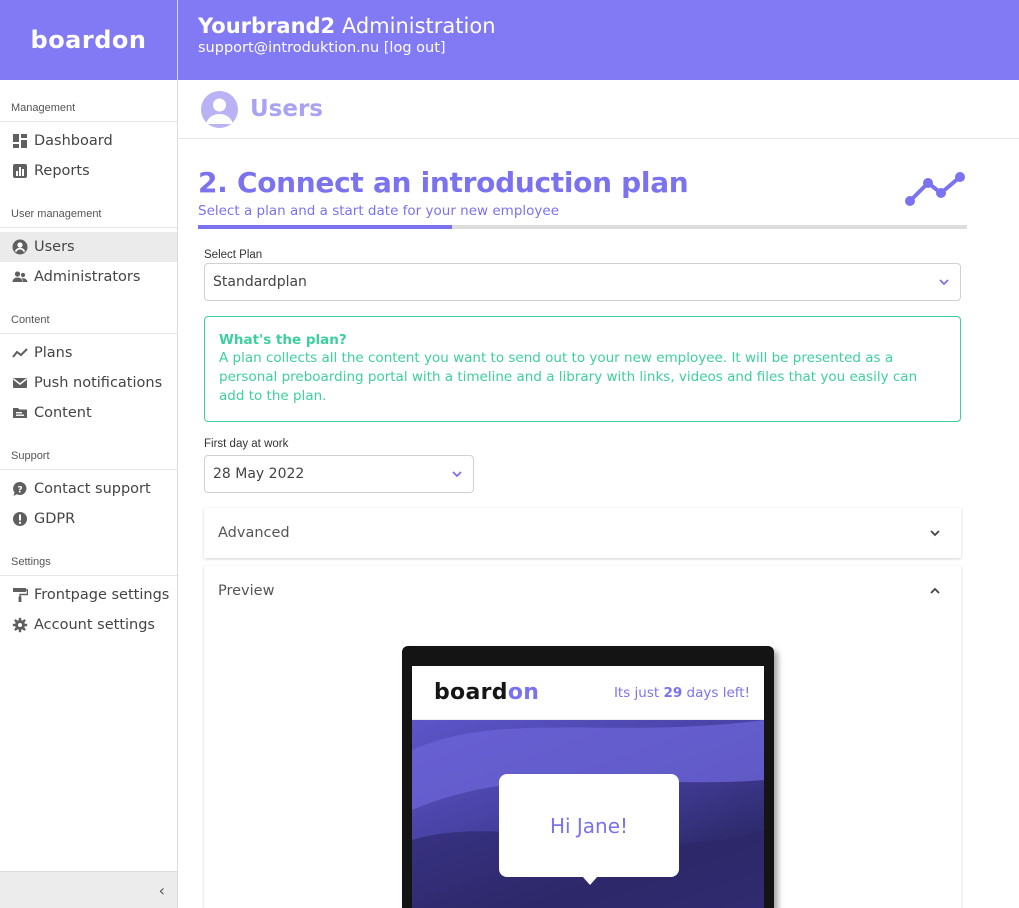 The height and width of the screenshot is (908, 1019). Describe the element at coordinates (55, 519) in the screenshot. I see `sidebar-item-label: GDPR` at that location.